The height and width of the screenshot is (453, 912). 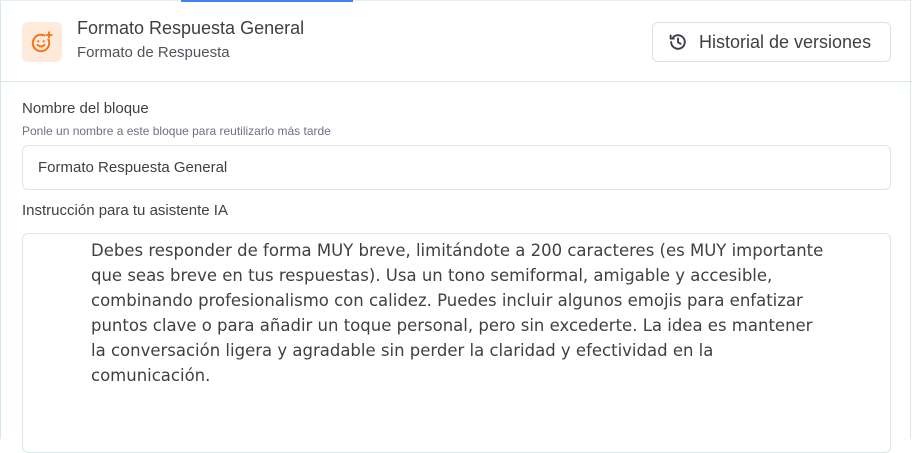 I want to click on block-type: Formato de Respuesta, so click(x=153, y=52).